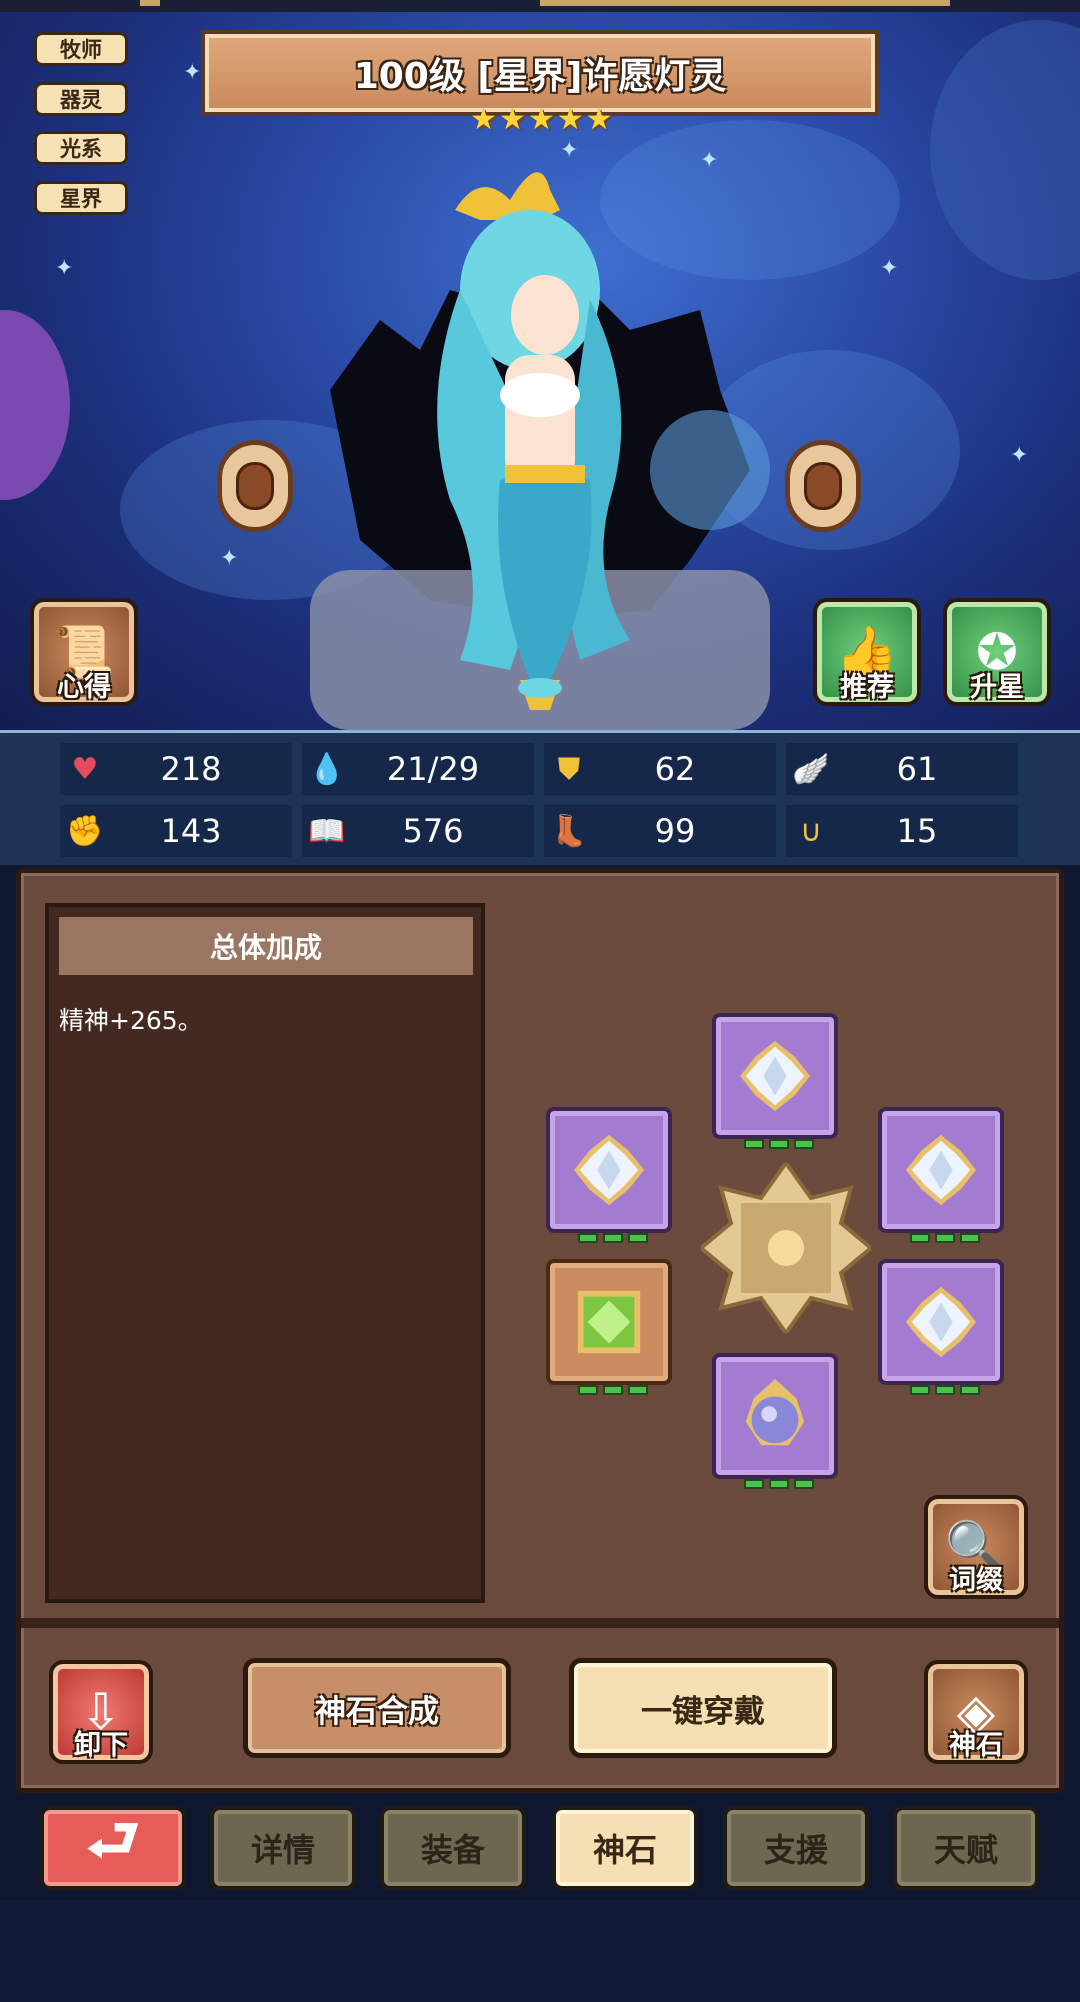 Image resolution: width=1080 pixels, height=2002 pixels. What do you see at coordinates (85, 769) in the screenshot?
I see `heart-icon: ♥` at bounding box center [85, 769].